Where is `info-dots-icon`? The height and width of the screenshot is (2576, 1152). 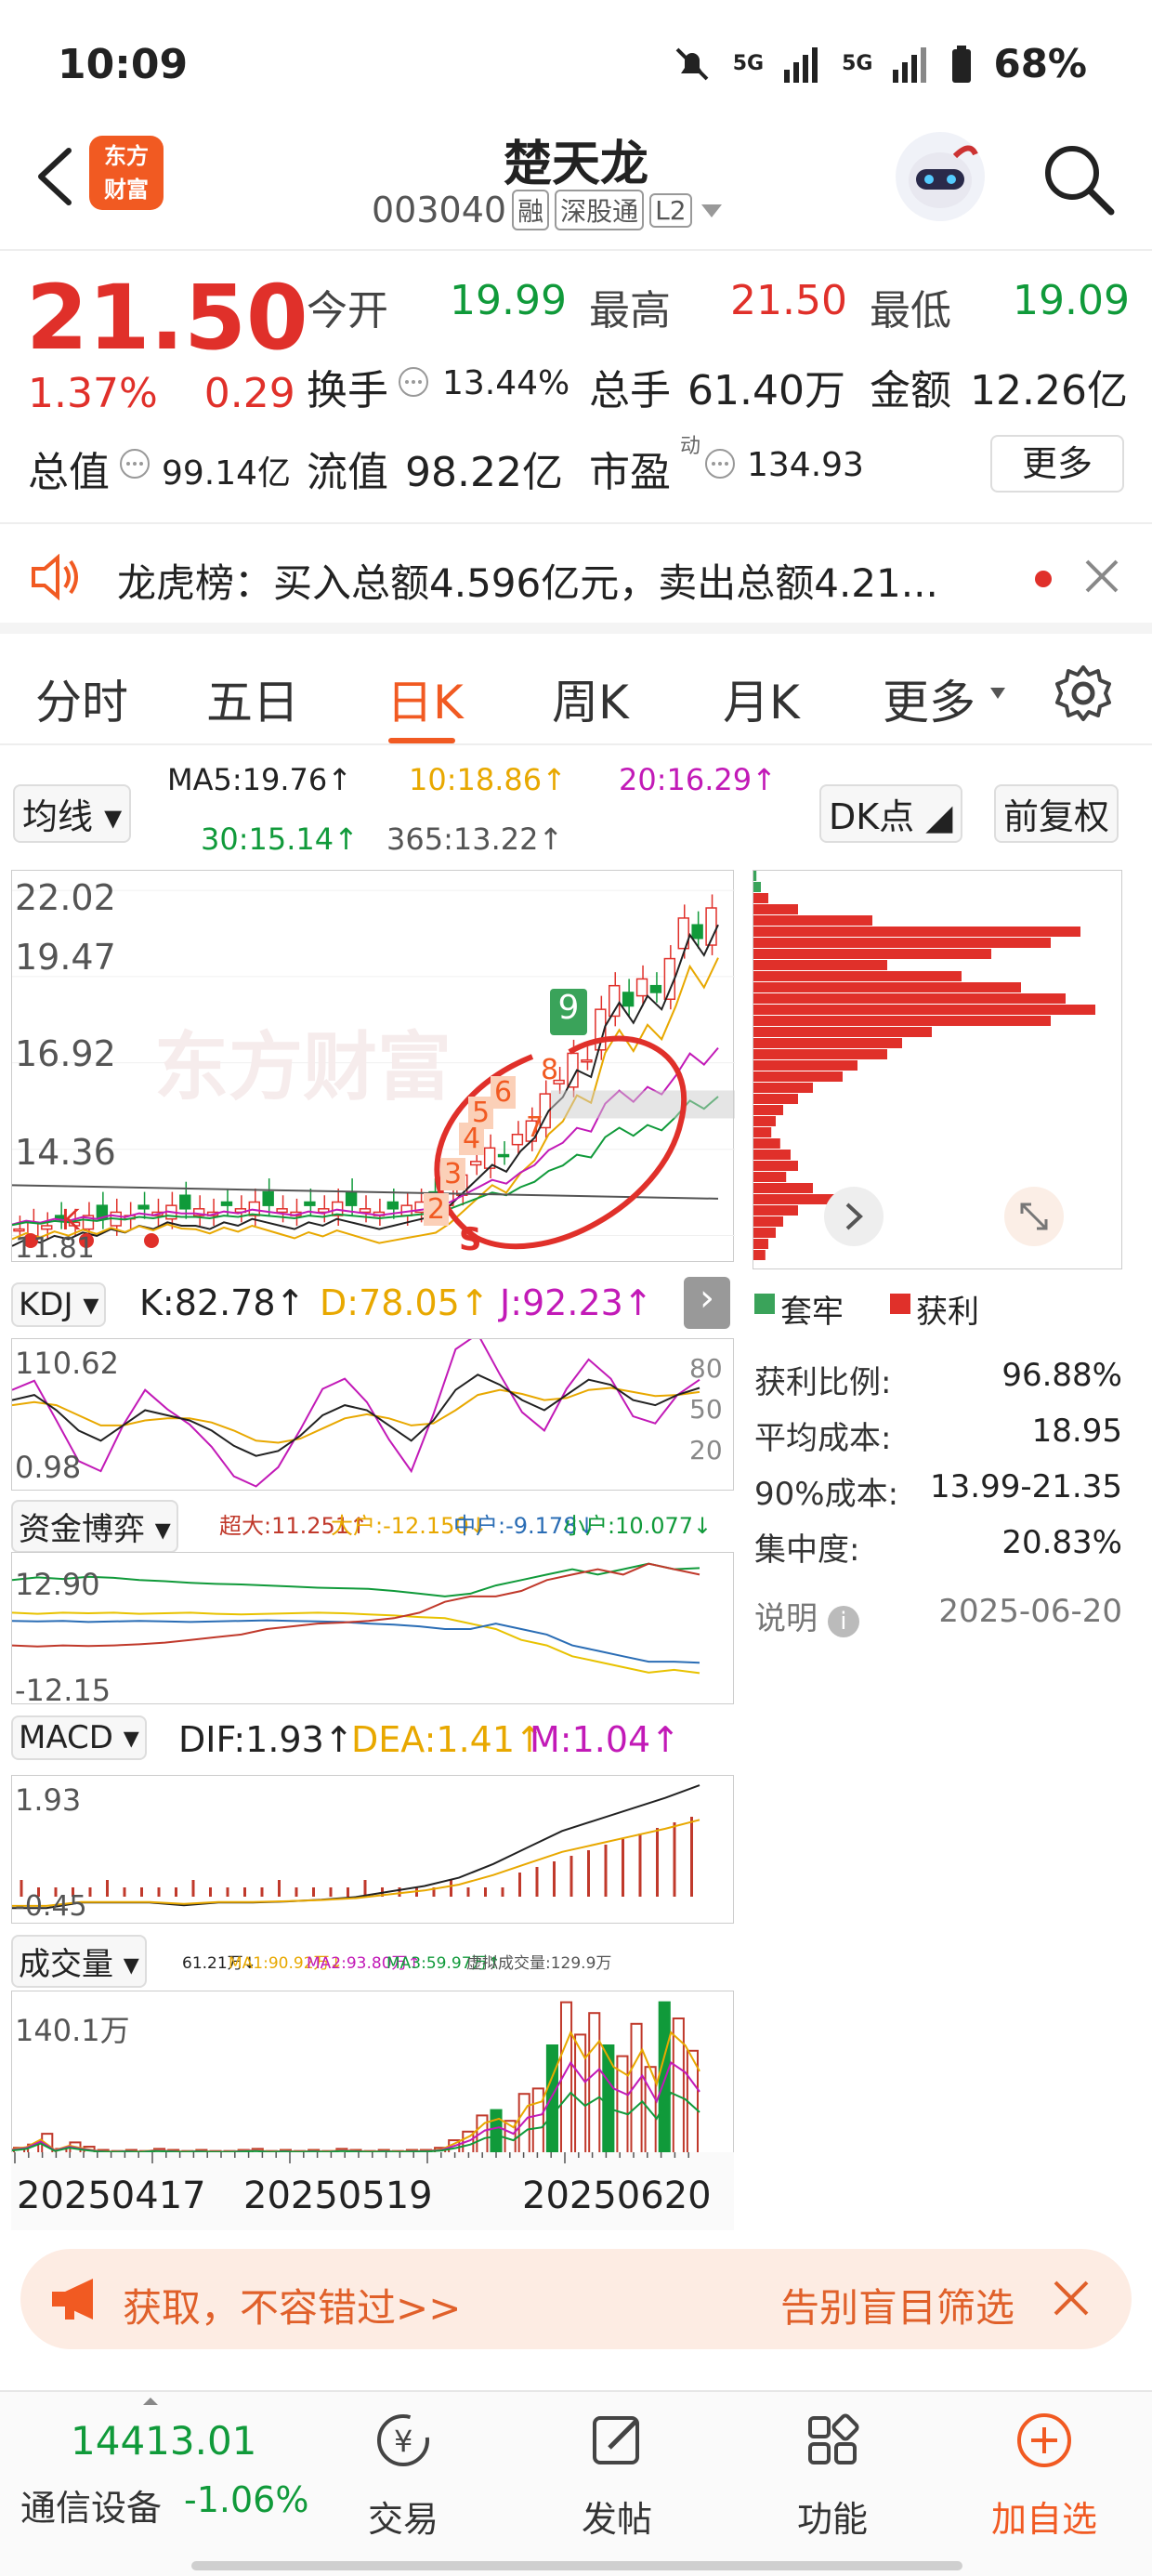
info-dots-icon is located at coordinates (413, 382).